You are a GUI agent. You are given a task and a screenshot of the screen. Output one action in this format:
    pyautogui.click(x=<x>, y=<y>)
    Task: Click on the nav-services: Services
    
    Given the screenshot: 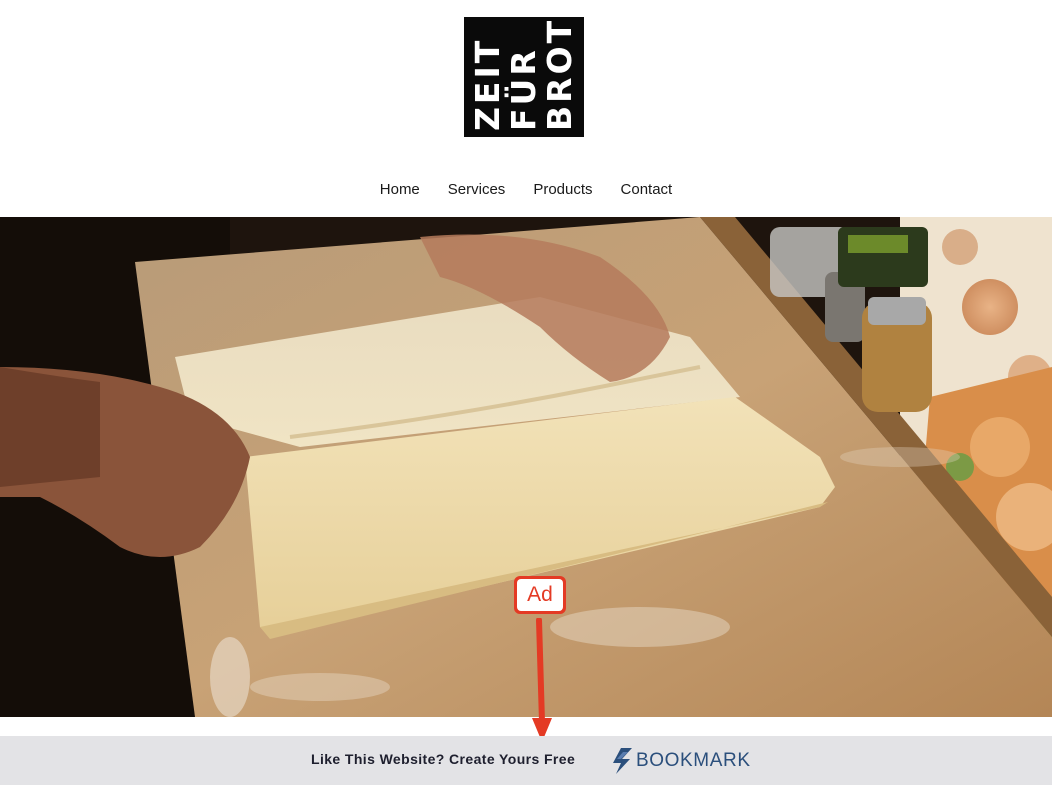 What is the action you would take?
    pyautogui.click(x=477, y=190)
    